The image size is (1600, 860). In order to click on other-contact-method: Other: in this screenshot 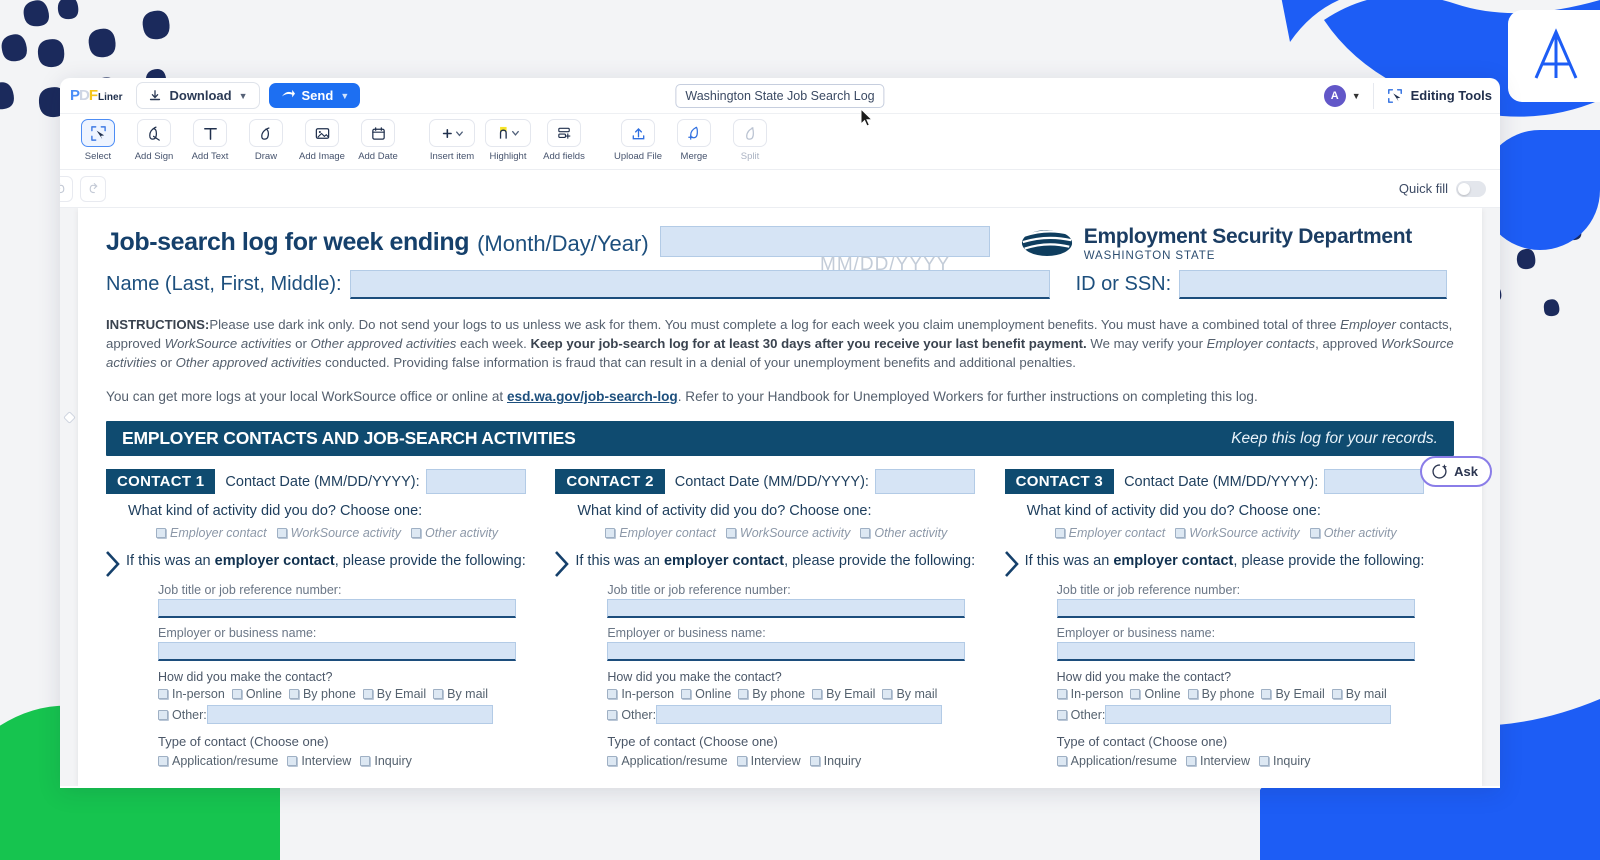, I will do `click(1250, 715)`.